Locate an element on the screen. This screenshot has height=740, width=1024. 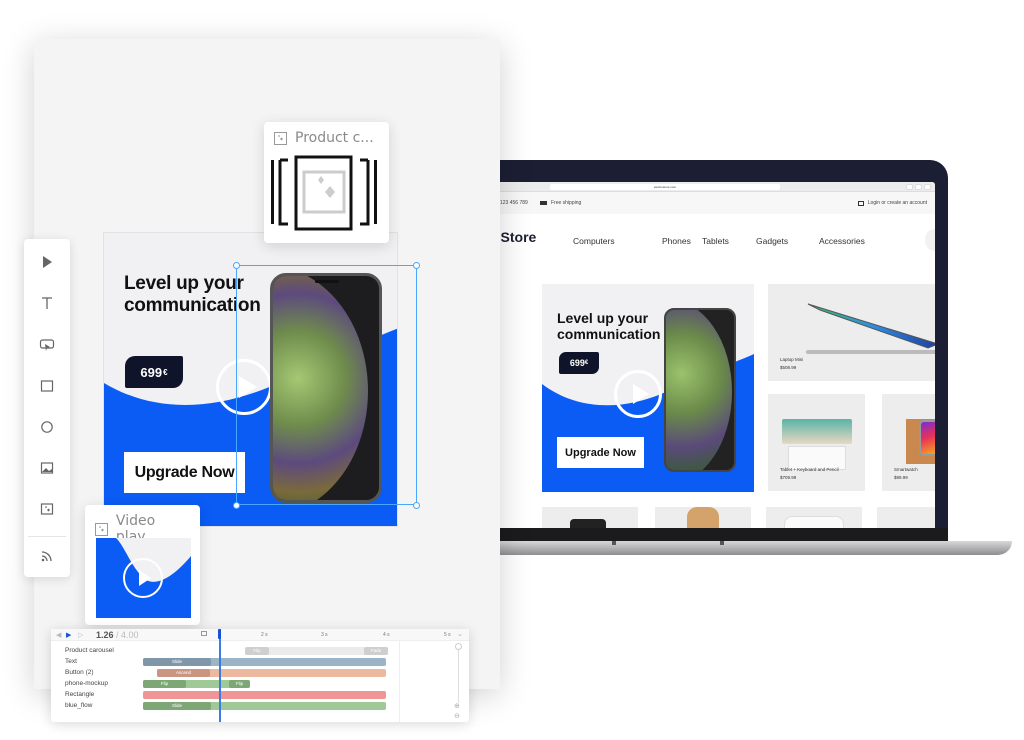
ad-price: 699 is located at coordinates (577, 363).